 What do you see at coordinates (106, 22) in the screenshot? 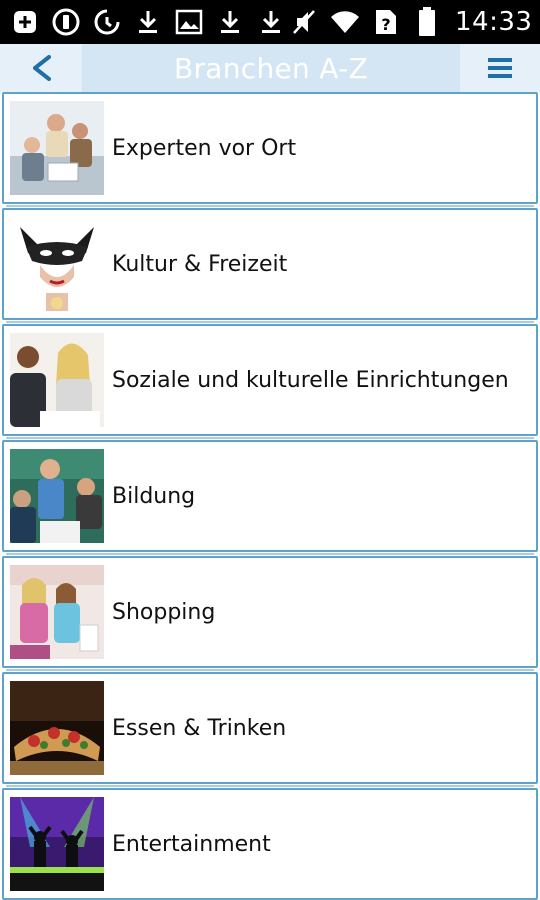
I see `sync-icon` at bounding box center [106, 22].